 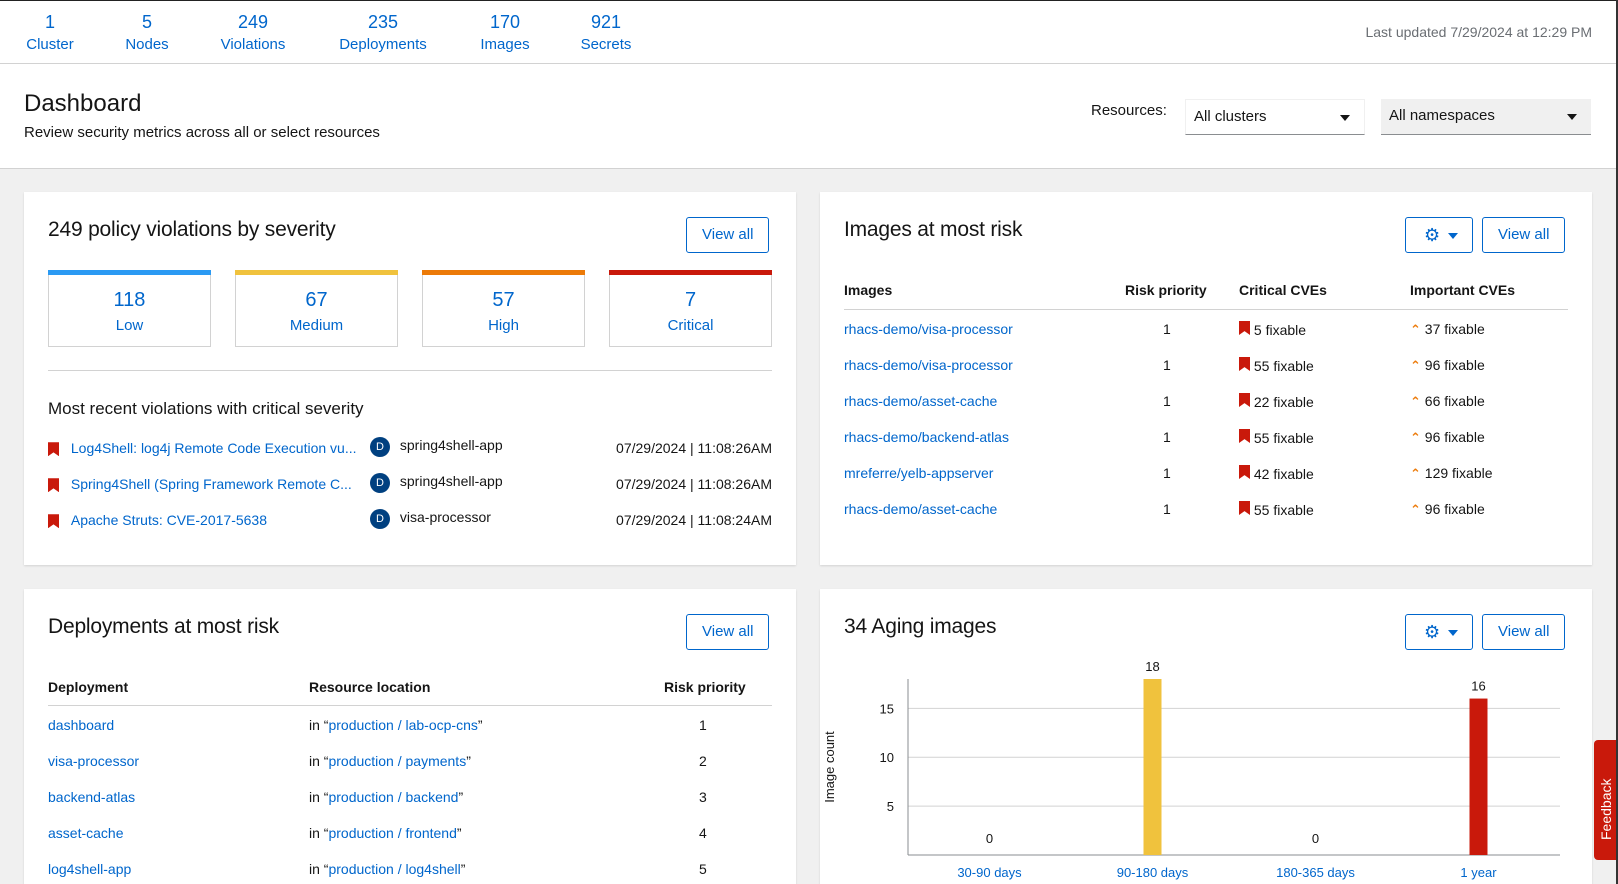 What do you see at coordinates (410, 370) in the screenshot?
I see `divider` at bounding box center [410, 370].